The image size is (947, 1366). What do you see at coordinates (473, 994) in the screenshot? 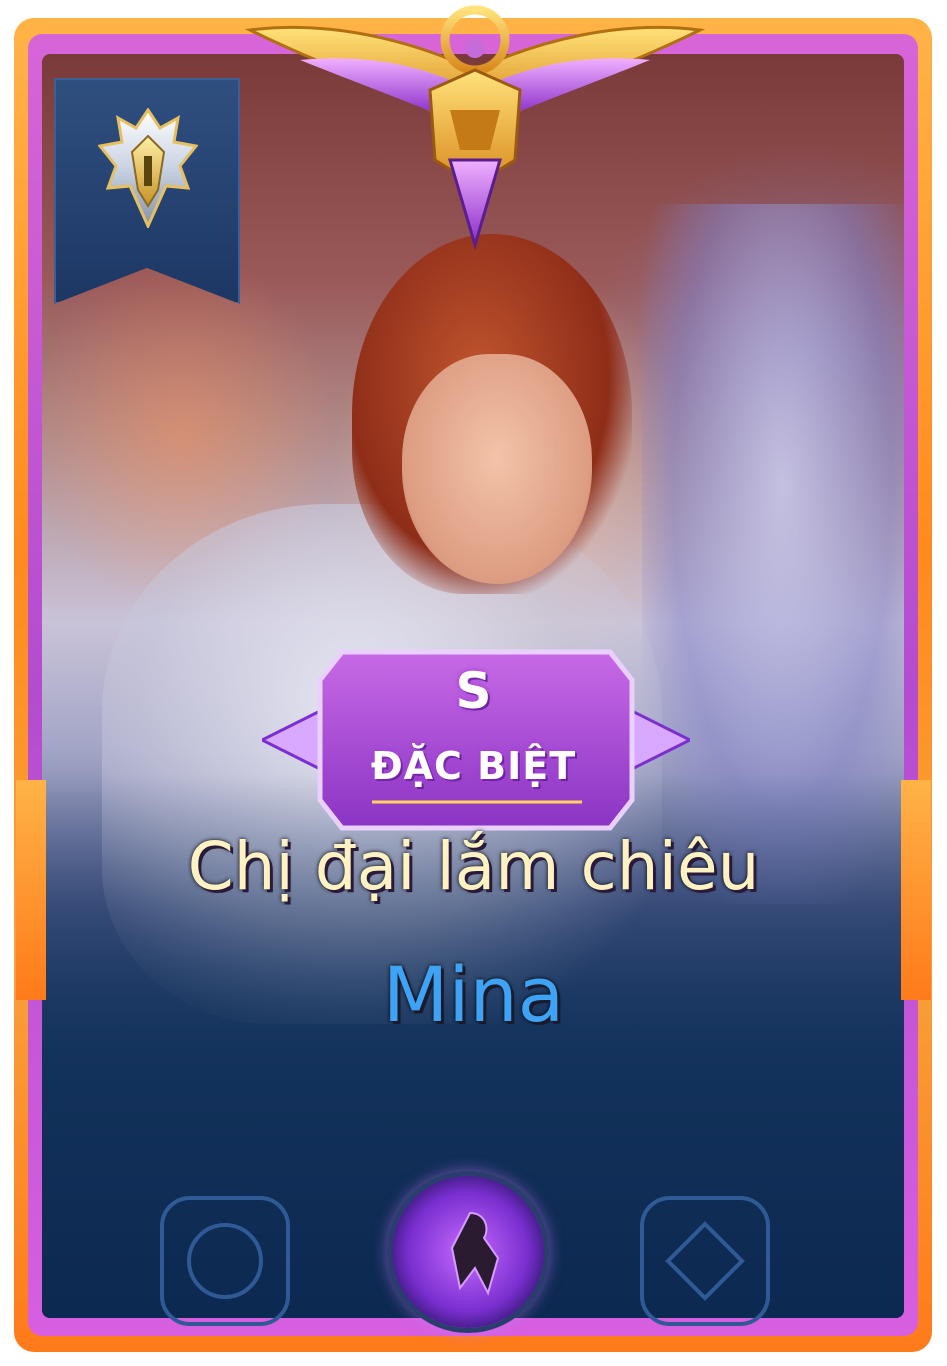
I see `hero-name: Mina` at bounding box center [473, 994].